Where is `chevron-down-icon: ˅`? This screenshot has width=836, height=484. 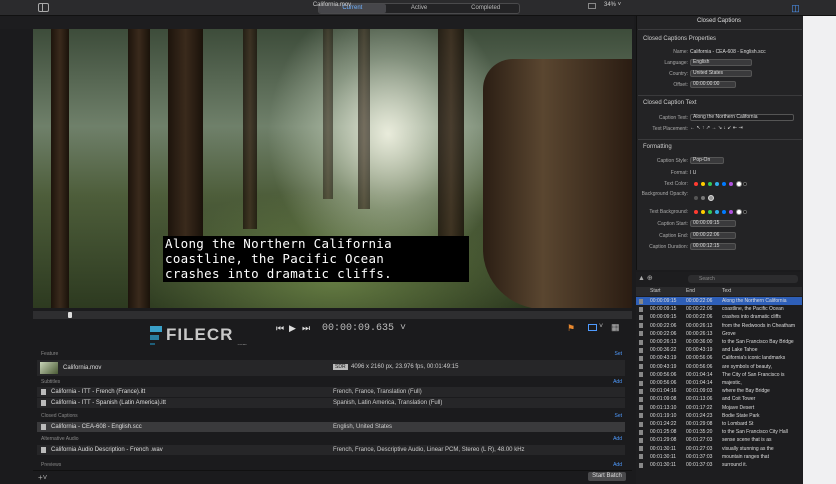 chevron-down-icon: ˅ is located at coordinates (601, 326).